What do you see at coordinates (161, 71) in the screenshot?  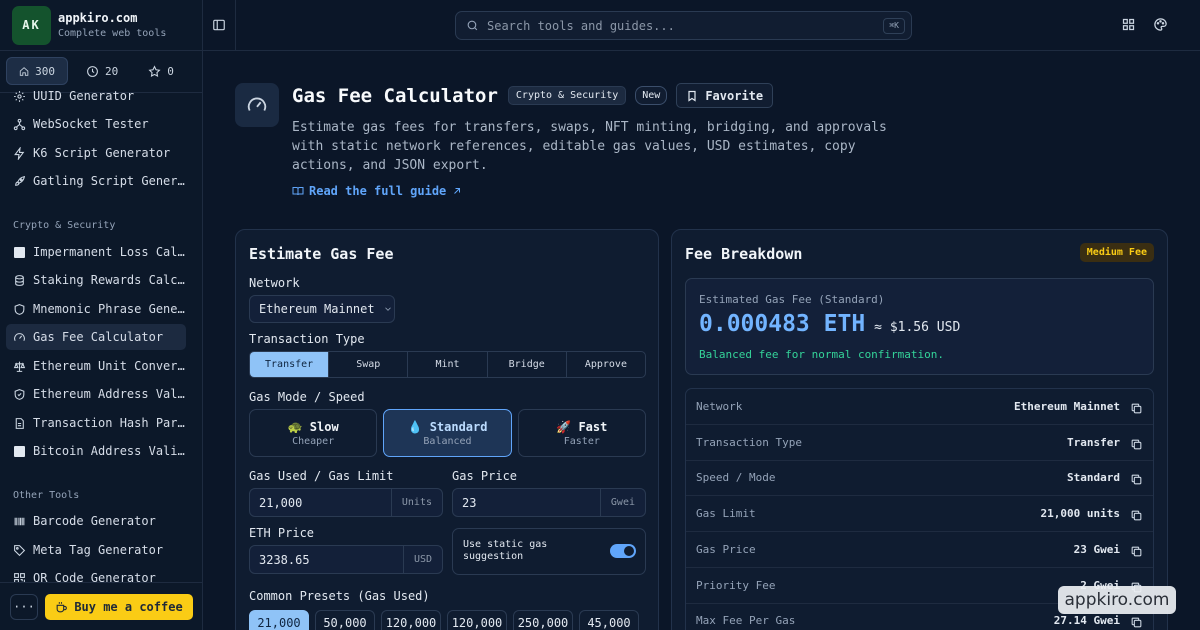 I see `stat-favorites: 0` at bounding box center [161, 71].